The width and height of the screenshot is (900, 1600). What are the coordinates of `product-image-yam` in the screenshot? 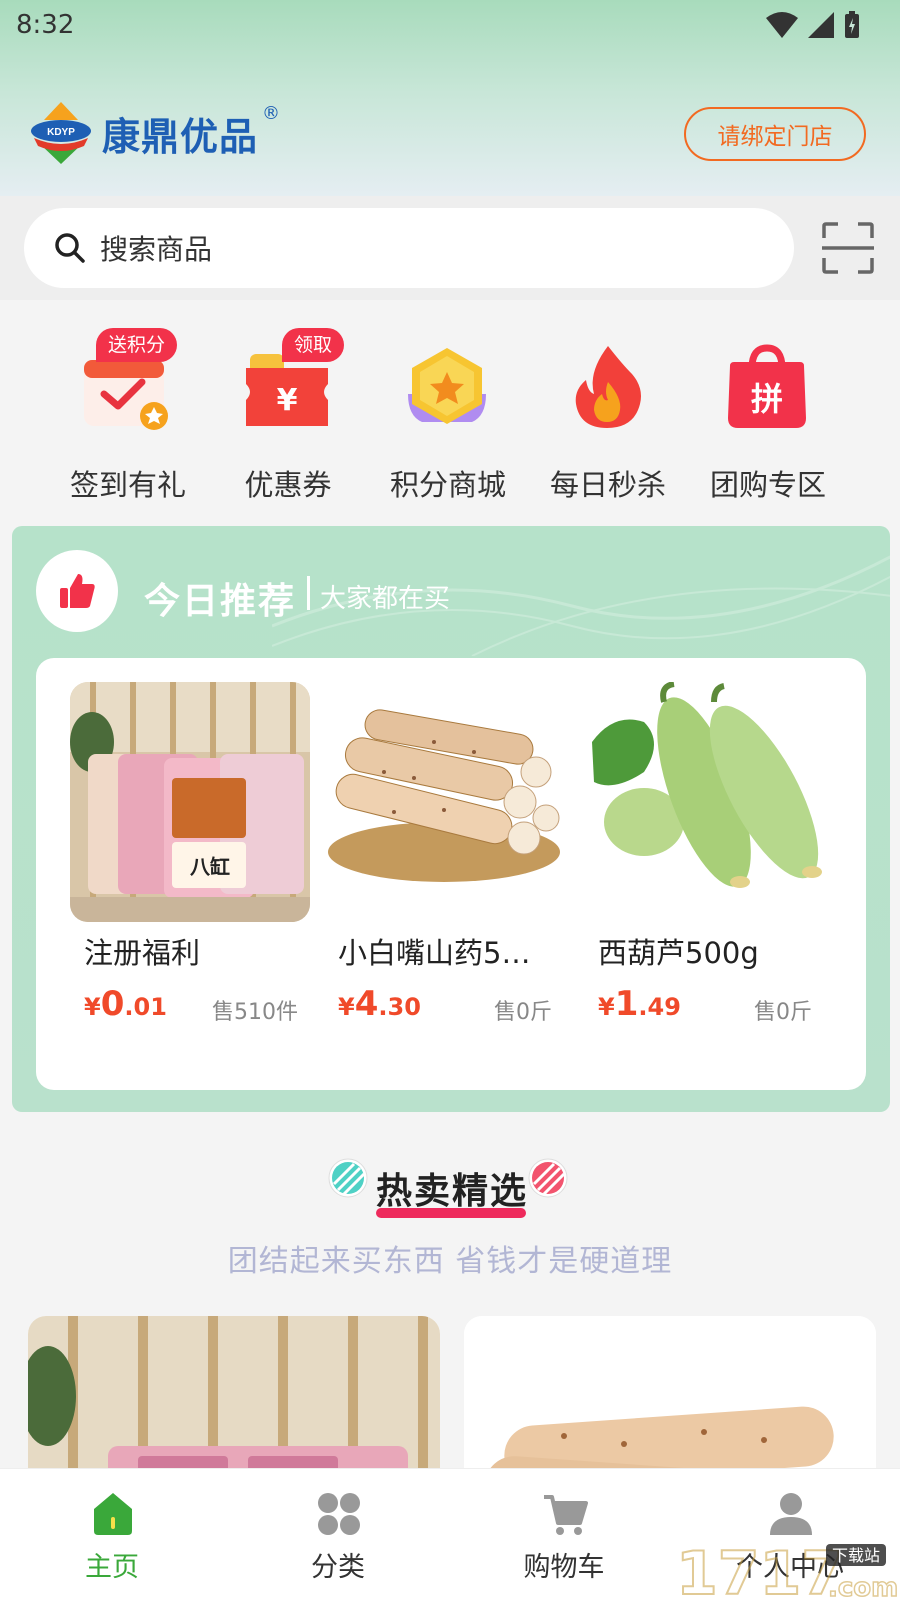 It's located at (444, 802).